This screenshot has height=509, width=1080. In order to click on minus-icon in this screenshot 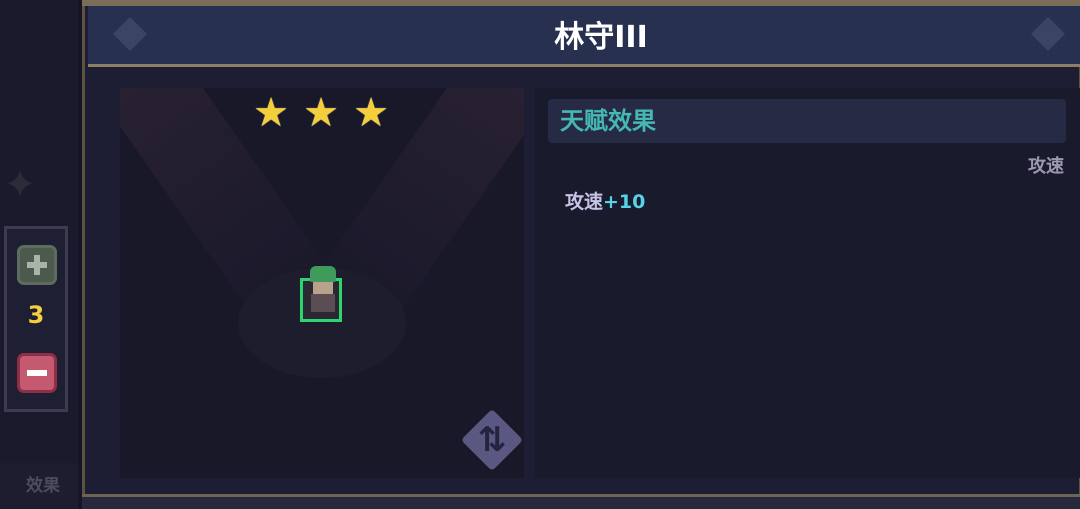, I will do `click(37, 373)`.